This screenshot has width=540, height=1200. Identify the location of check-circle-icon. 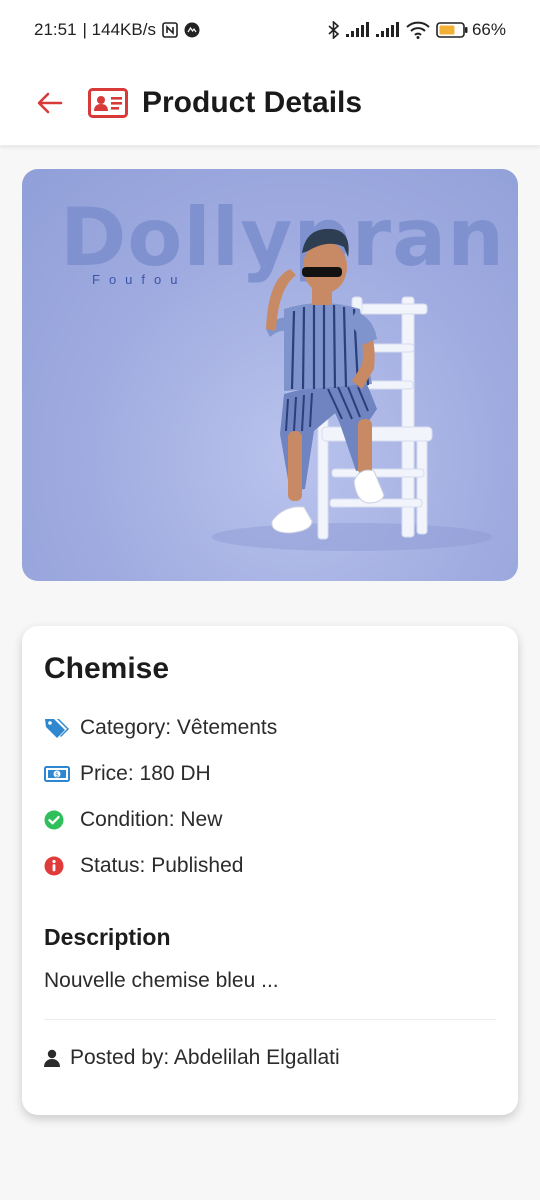
(58, 820).